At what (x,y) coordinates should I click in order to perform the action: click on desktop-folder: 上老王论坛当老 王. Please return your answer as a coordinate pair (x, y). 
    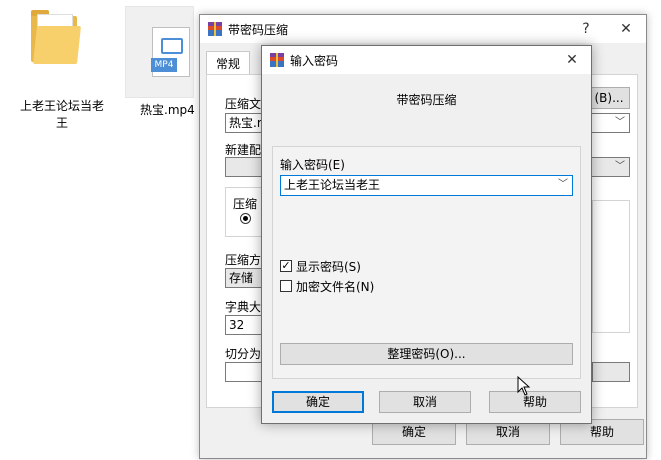
    Looking at the image, I should click on (62, 73).